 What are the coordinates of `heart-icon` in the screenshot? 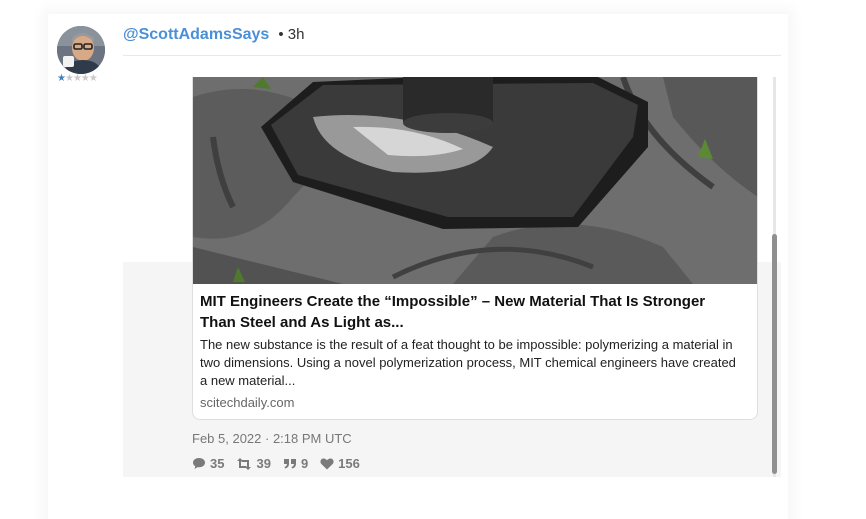 It's located at (327, 463).